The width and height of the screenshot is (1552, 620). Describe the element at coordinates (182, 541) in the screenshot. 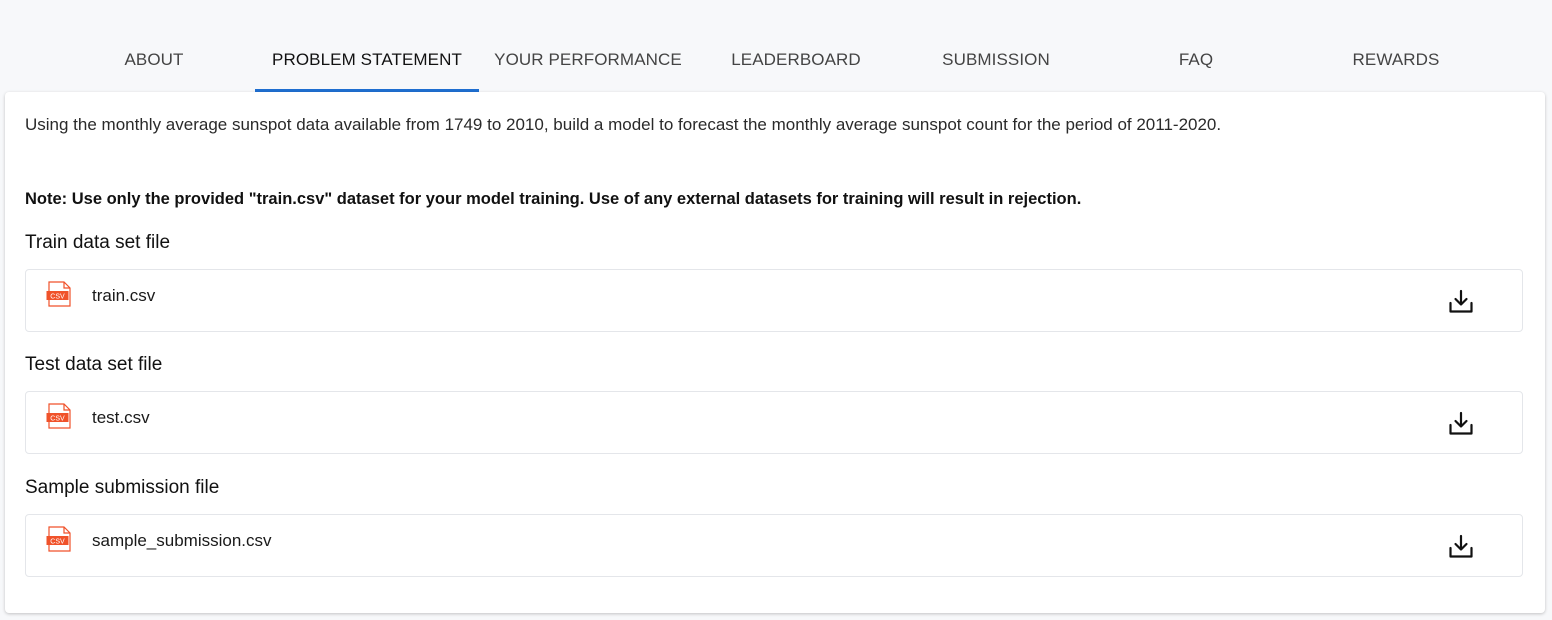

I see `sample-submission-file-name: sample_submission.csv` at that location.